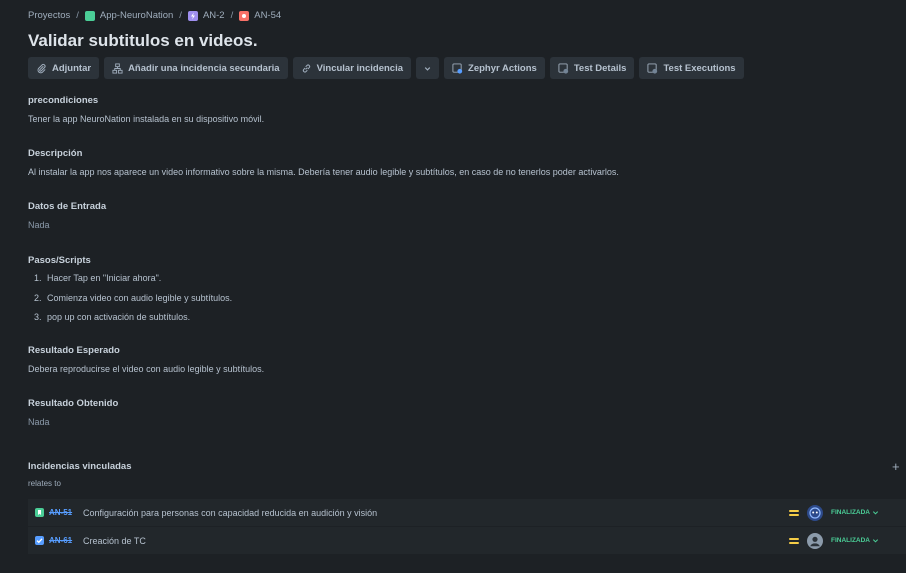 This screenshot has width=906, height=573. Describe the element at coordinates (38, 297) in the screenshot. I see `step-number: 2.` at that location.